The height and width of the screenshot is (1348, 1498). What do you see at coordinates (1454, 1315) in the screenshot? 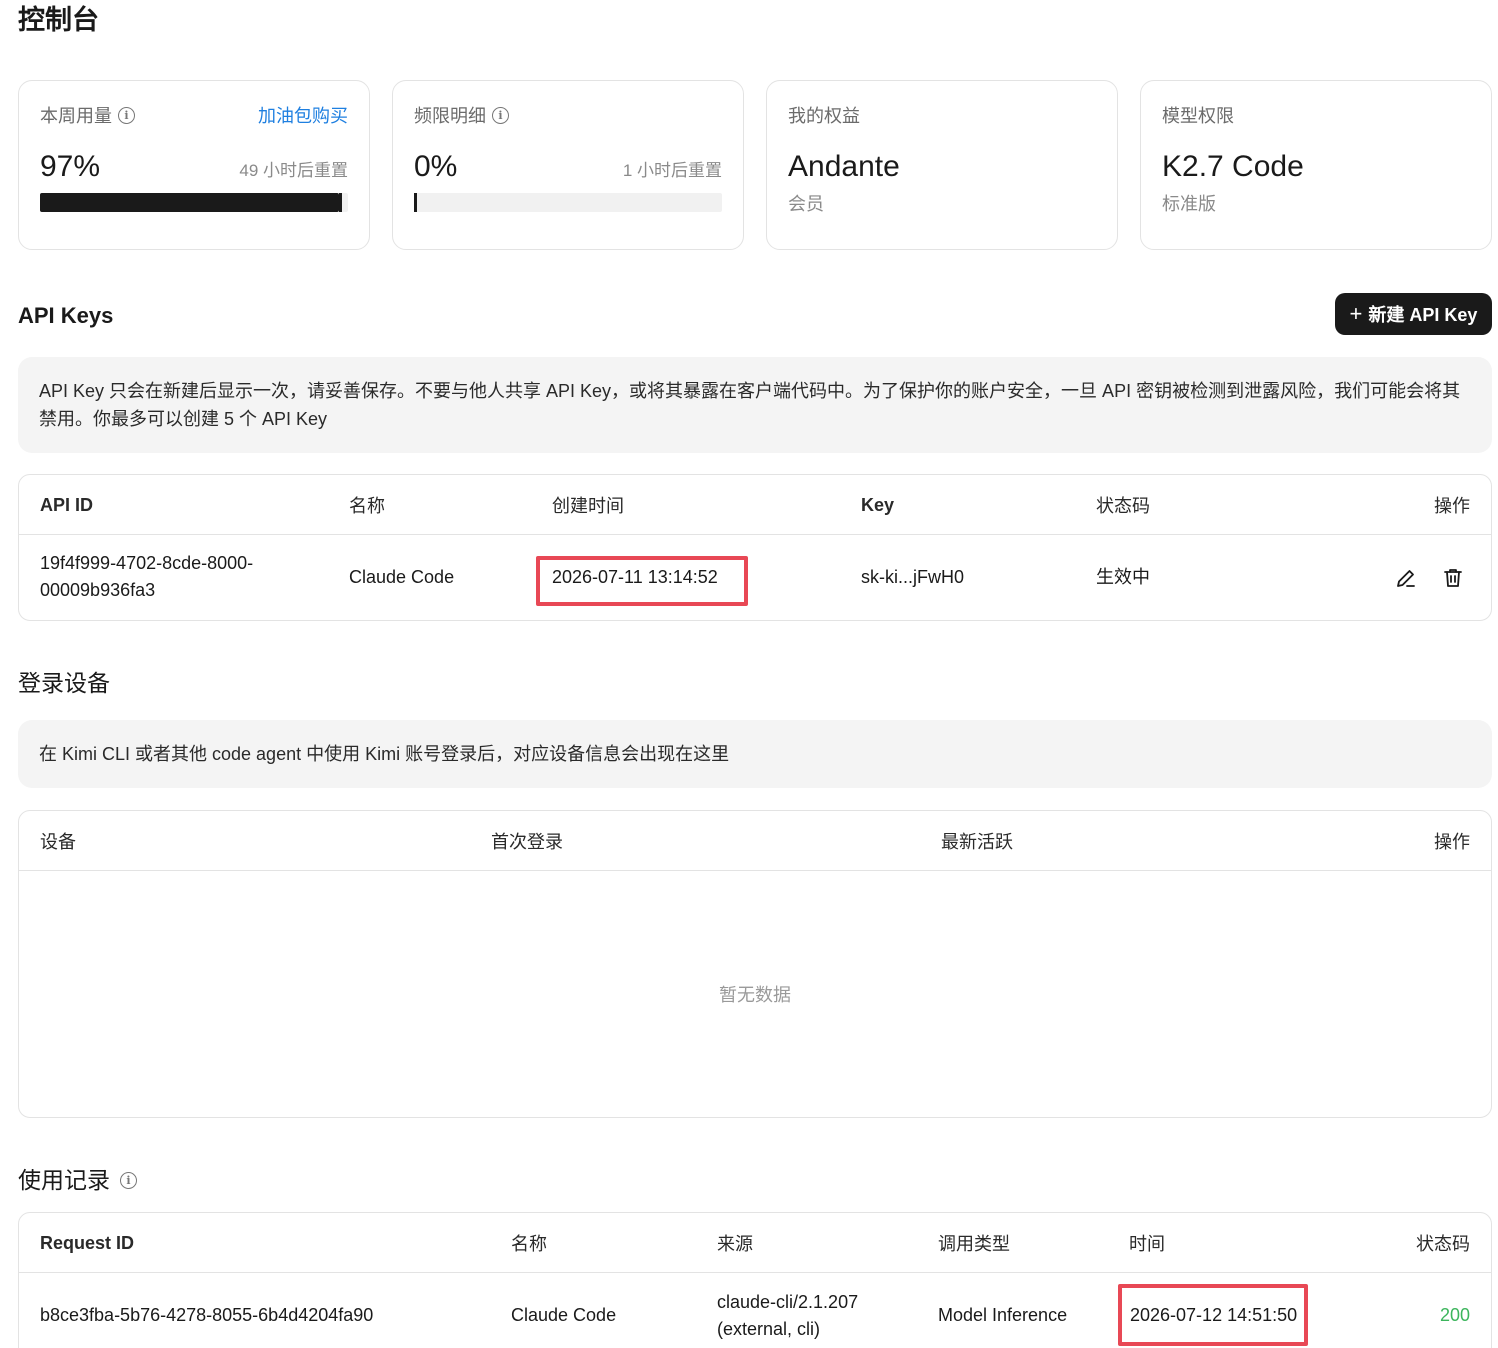
I see `status-code-cell: 200` at bounding box center [1454, 1315].